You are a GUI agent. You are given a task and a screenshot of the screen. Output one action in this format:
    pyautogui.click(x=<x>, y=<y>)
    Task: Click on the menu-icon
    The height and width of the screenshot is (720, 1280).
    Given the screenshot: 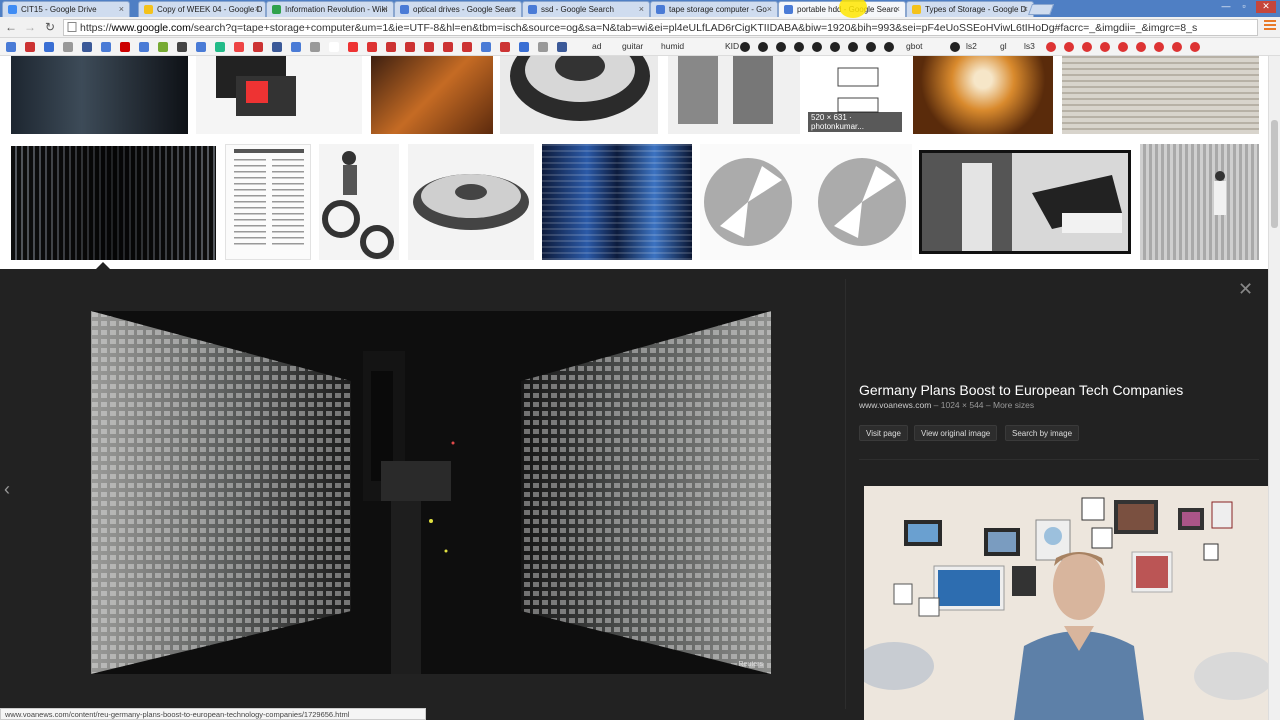 What is the action you would take?
    pyautogui.click(x=1270, y=26)
    